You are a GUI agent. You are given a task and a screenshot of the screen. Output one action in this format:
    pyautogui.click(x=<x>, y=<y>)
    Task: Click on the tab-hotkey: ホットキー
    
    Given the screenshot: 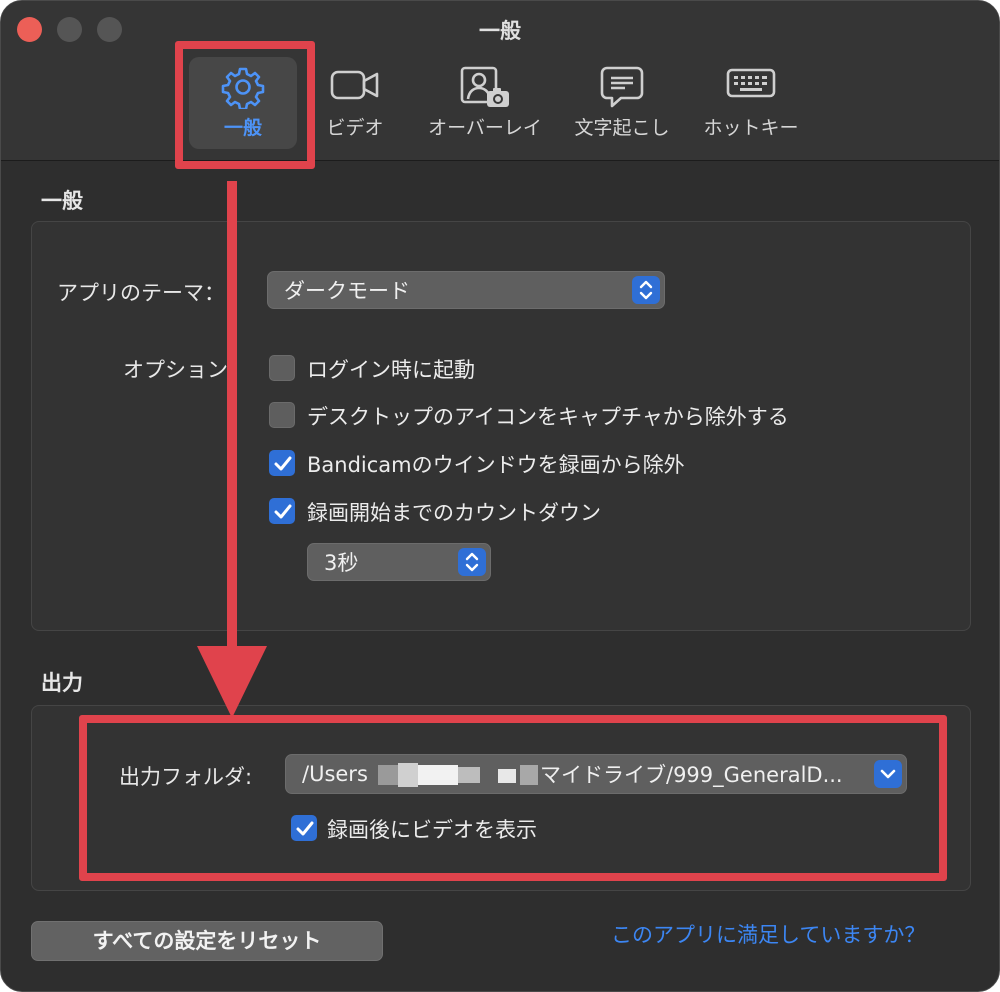 What is the action you would take?
    pyautogui.click(x=751, y=103)
    